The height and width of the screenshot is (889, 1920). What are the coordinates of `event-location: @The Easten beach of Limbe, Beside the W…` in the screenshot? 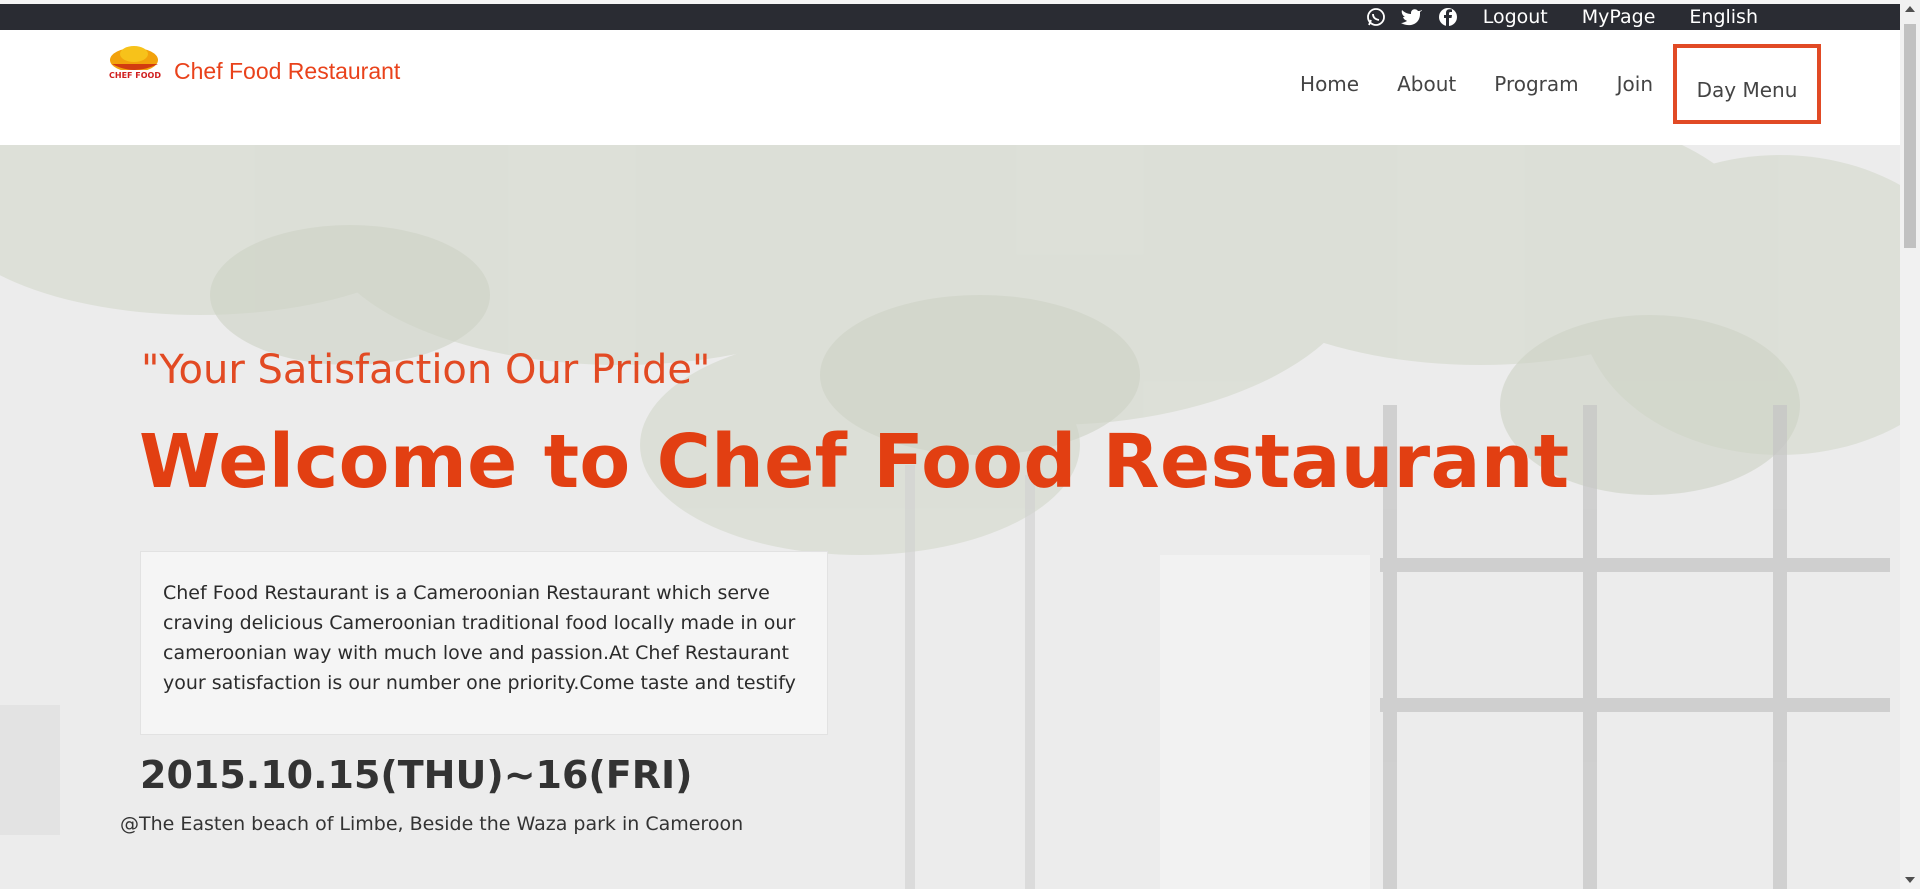 It's located at (432, 824).